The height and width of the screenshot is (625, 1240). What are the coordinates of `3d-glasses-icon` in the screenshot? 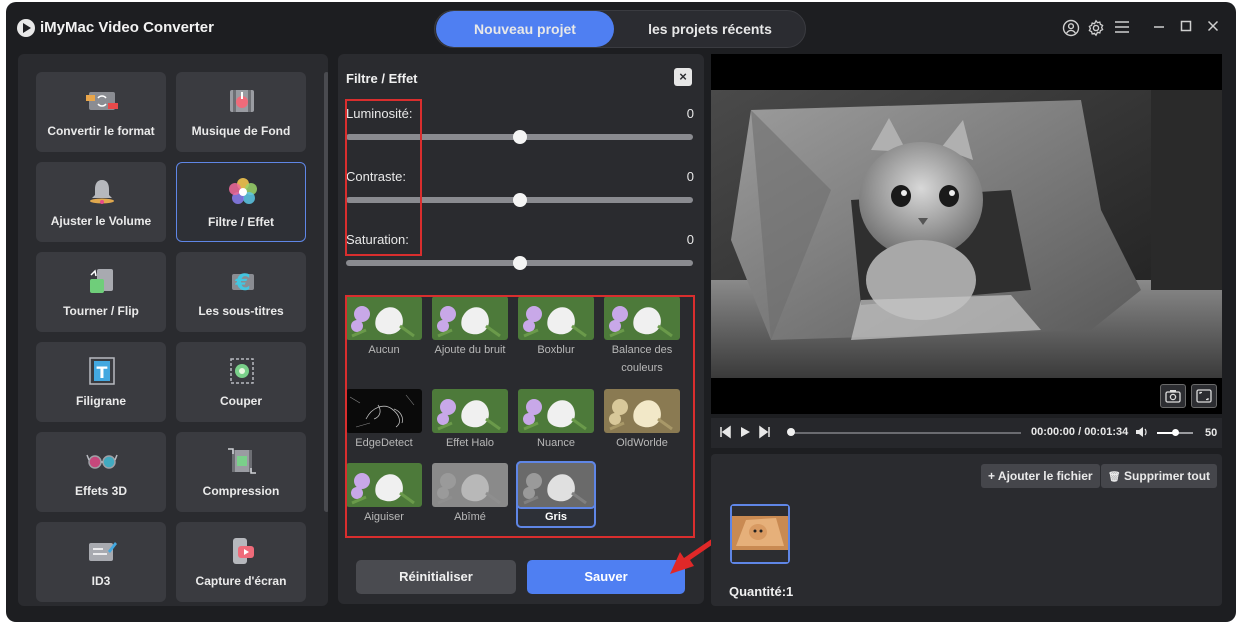 It's located at (102, 461).